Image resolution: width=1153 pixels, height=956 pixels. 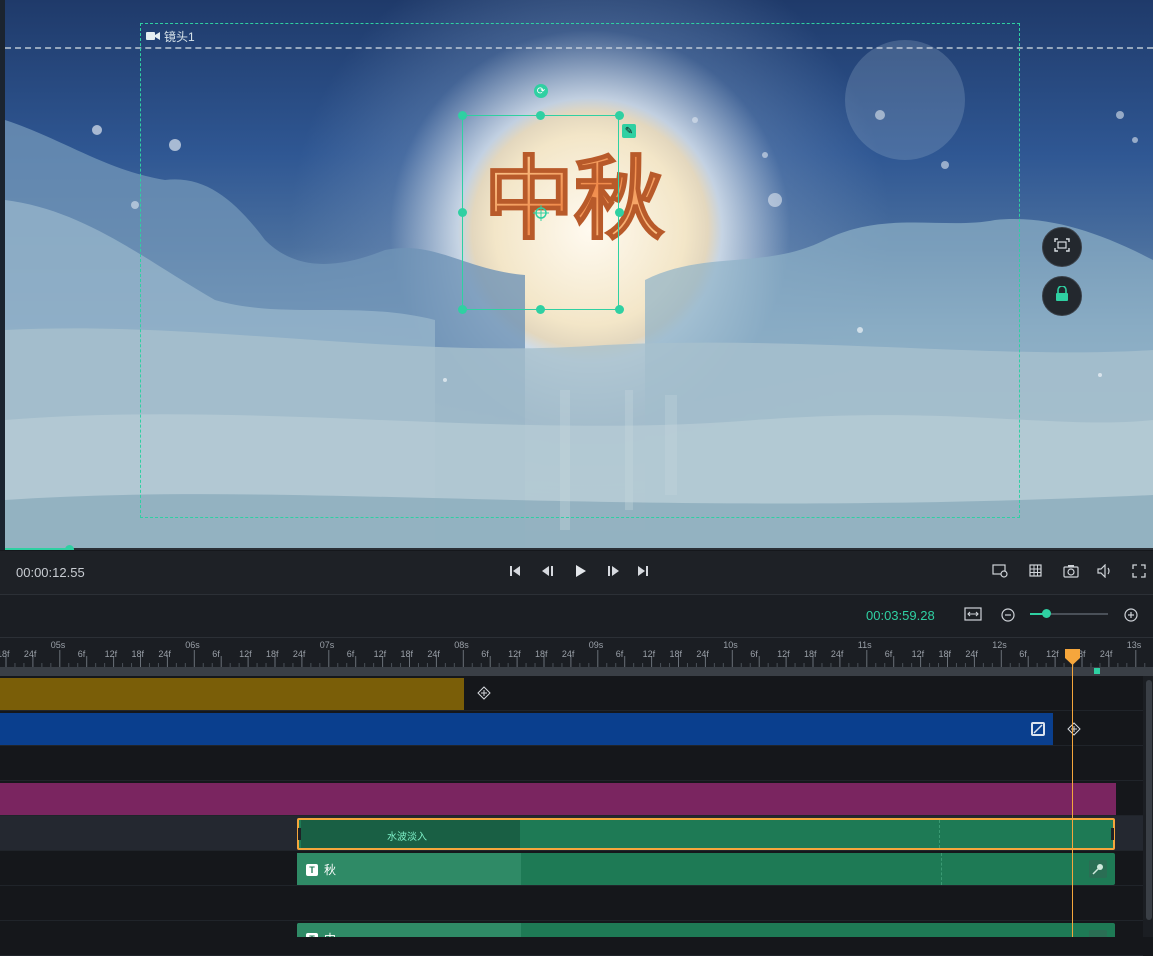 What do you see at coordinates (321, 933) in the screenshot?
I see `text-clip-label: T 中` at bounding box center [321, 933].